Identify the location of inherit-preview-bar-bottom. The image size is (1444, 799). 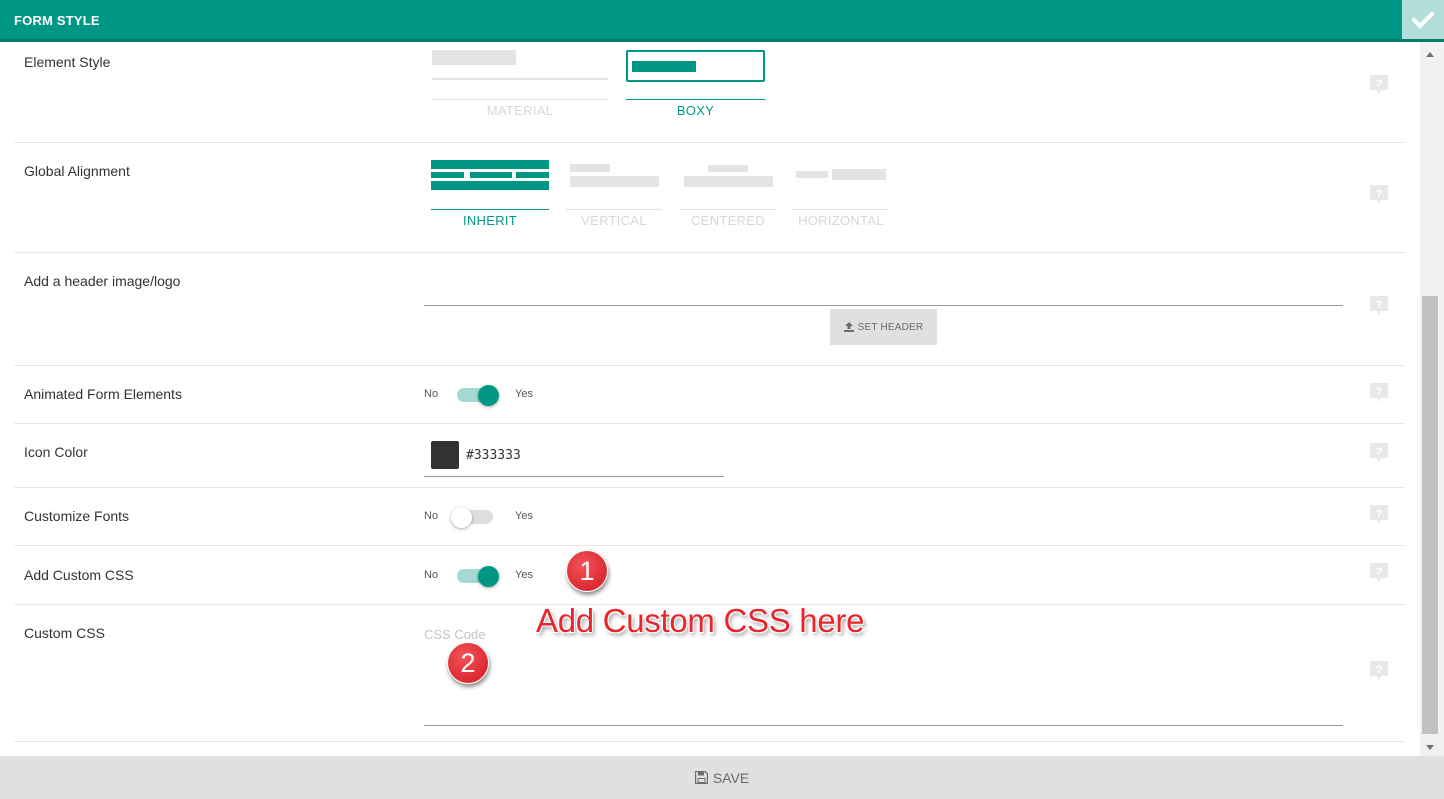
(490, 185).